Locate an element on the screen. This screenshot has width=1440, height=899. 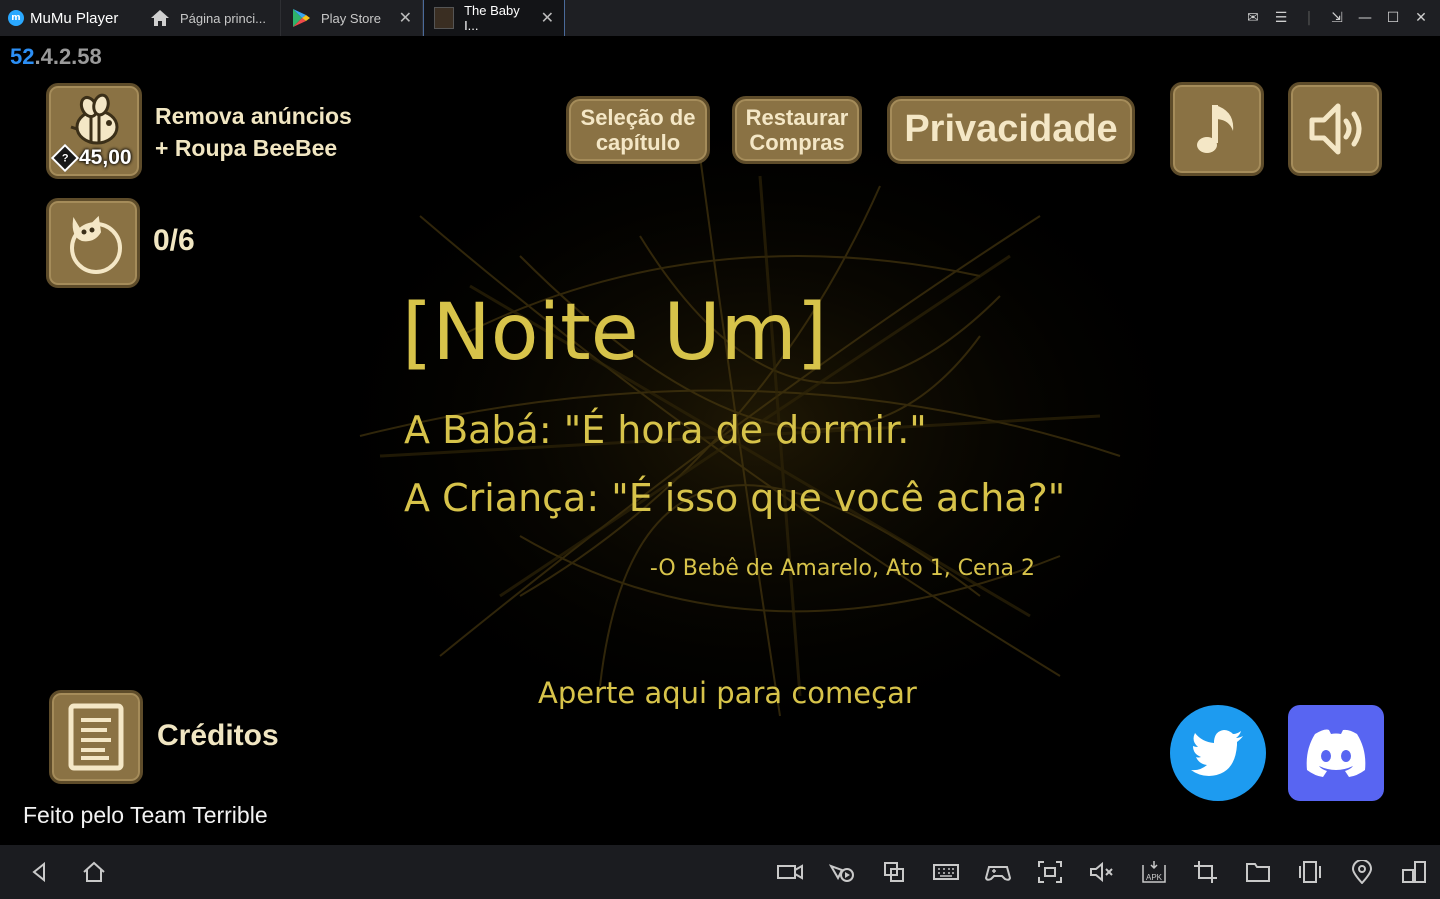
version-label: 52.4.2.58 is located at coordinates (56, 56).